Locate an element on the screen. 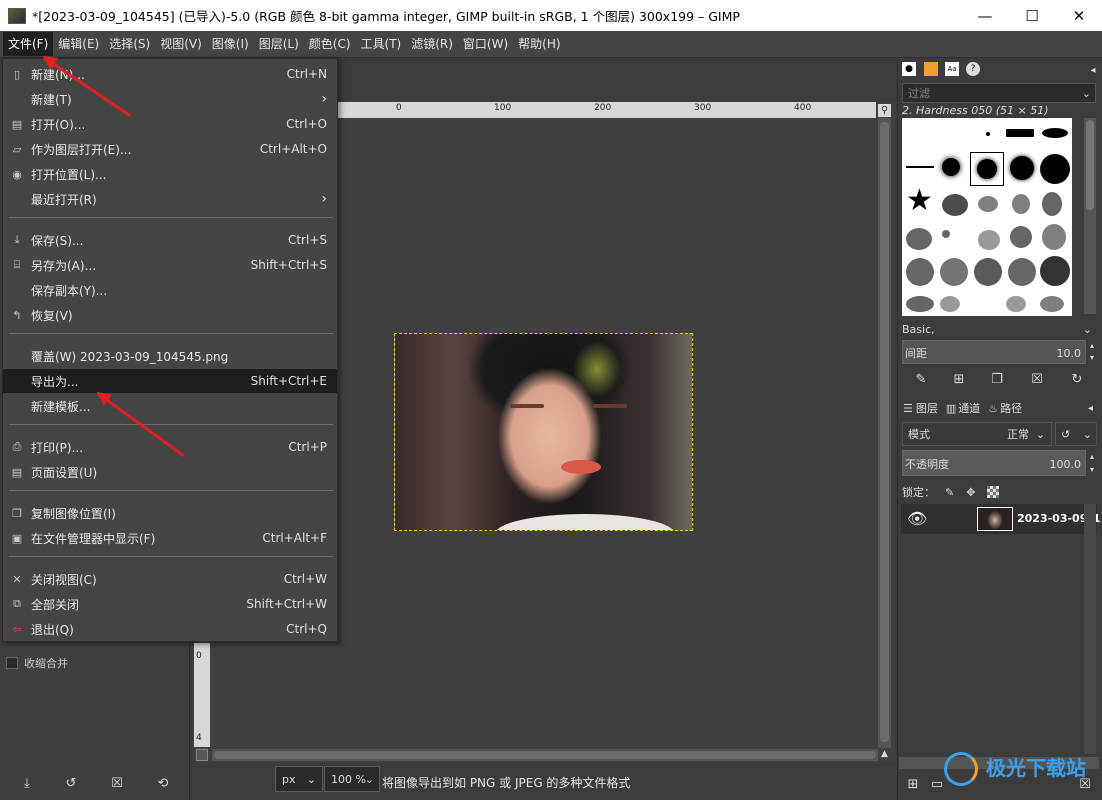 The image size is (1102, 800). menu-windows: 窗口(W) is located at coordinates (485, 44).